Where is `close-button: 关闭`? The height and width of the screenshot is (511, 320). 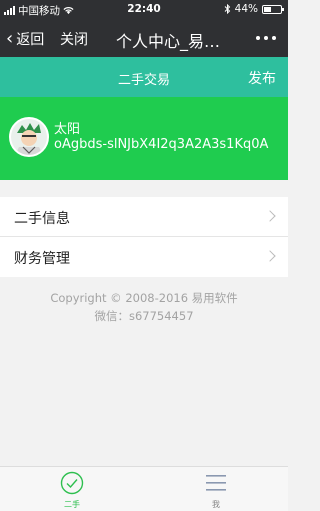
close-button: 关闭 is located at coordinates (74, 39).